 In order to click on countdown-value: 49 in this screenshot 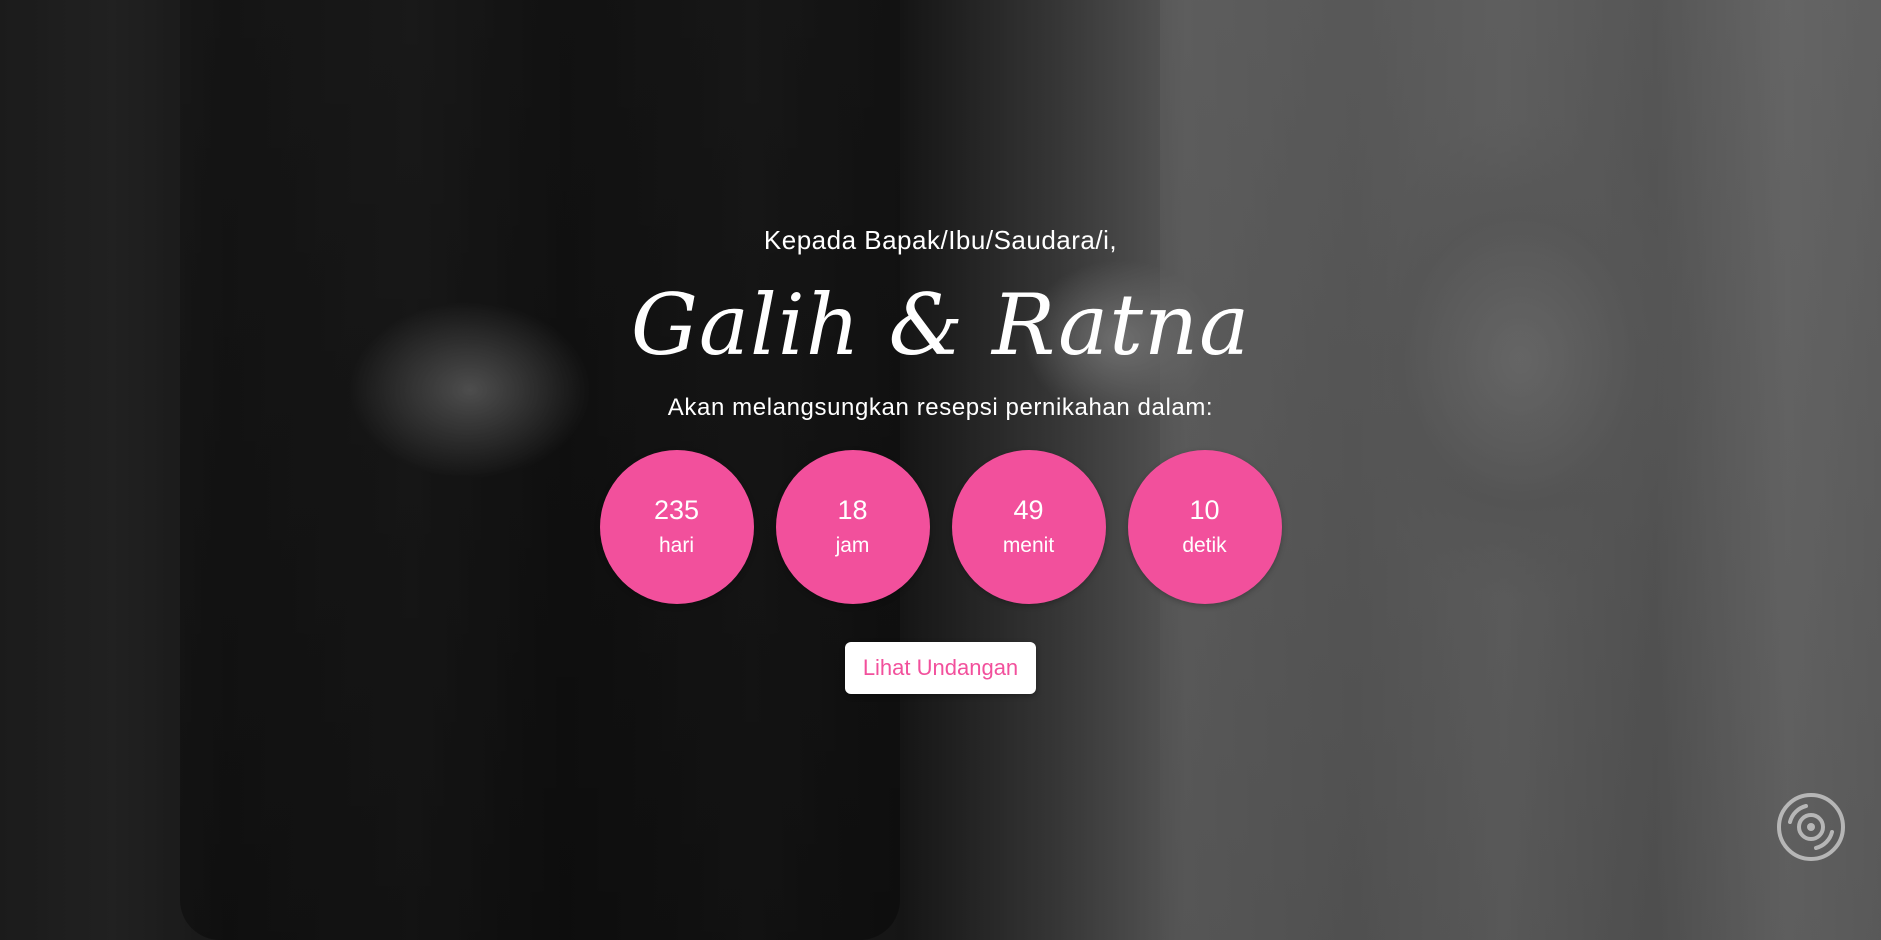, I will do `click(1028, 510)`.